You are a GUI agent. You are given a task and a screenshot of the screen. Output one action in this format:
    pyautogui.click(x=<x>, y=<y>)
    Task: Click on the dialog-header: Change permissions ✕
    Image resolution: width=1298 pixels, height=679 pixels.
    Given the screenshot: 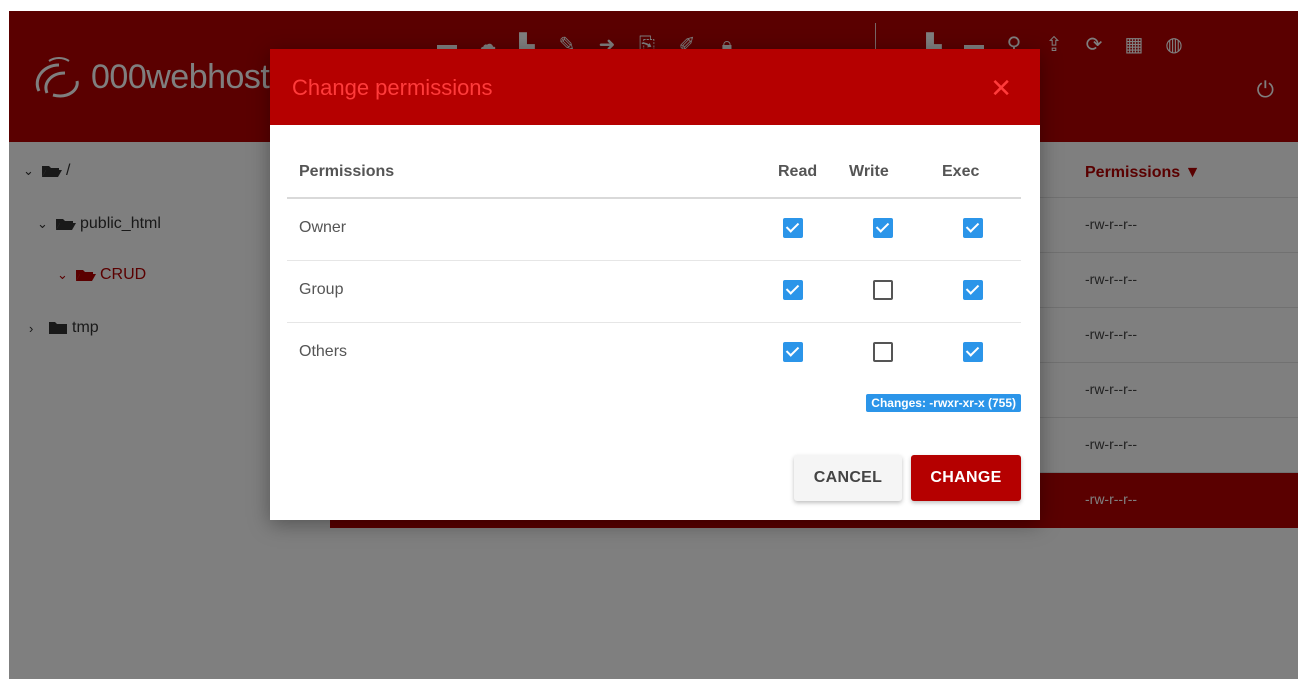 What is the action you would take?
    pyautogui.click(x=655, y=87)
    